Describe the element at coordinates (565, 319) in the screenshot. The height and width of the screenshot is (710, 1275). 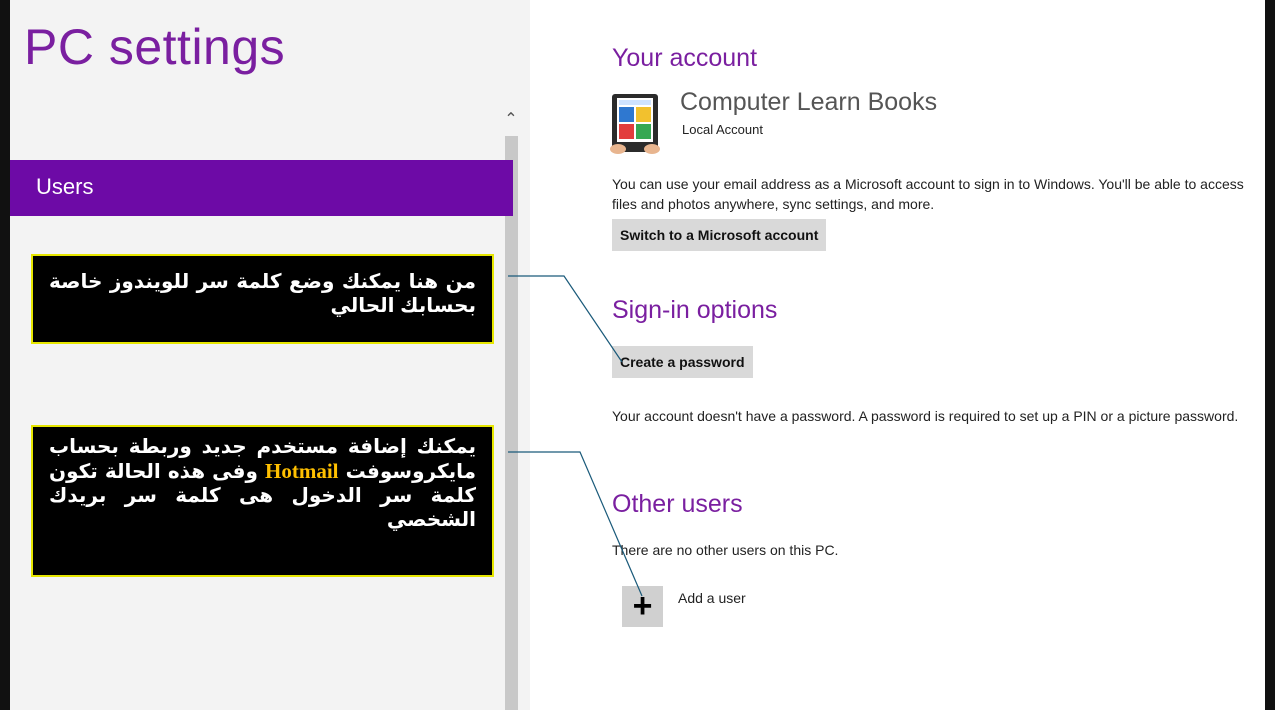
I see `connector-line-password` at that location.